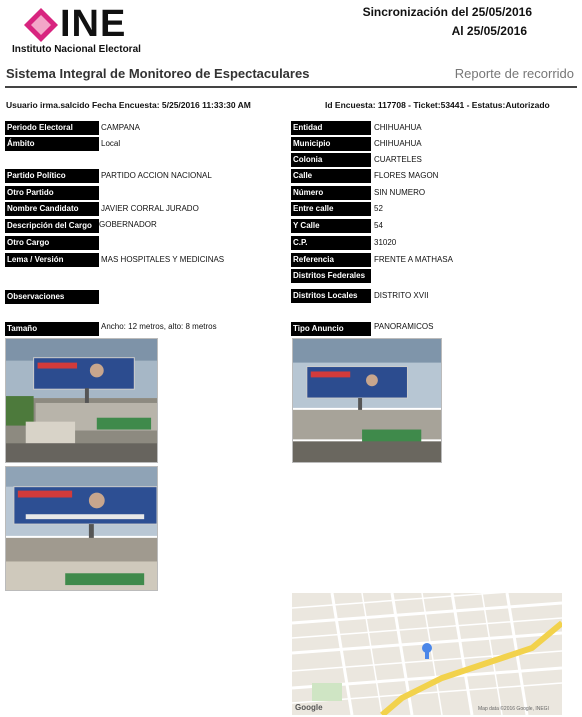 The height and width of the screenshot is (717, 582). Describe the element at coordinates (52, 297) in the screenshot. I see `label-observaciones: Observaciones` at that location.